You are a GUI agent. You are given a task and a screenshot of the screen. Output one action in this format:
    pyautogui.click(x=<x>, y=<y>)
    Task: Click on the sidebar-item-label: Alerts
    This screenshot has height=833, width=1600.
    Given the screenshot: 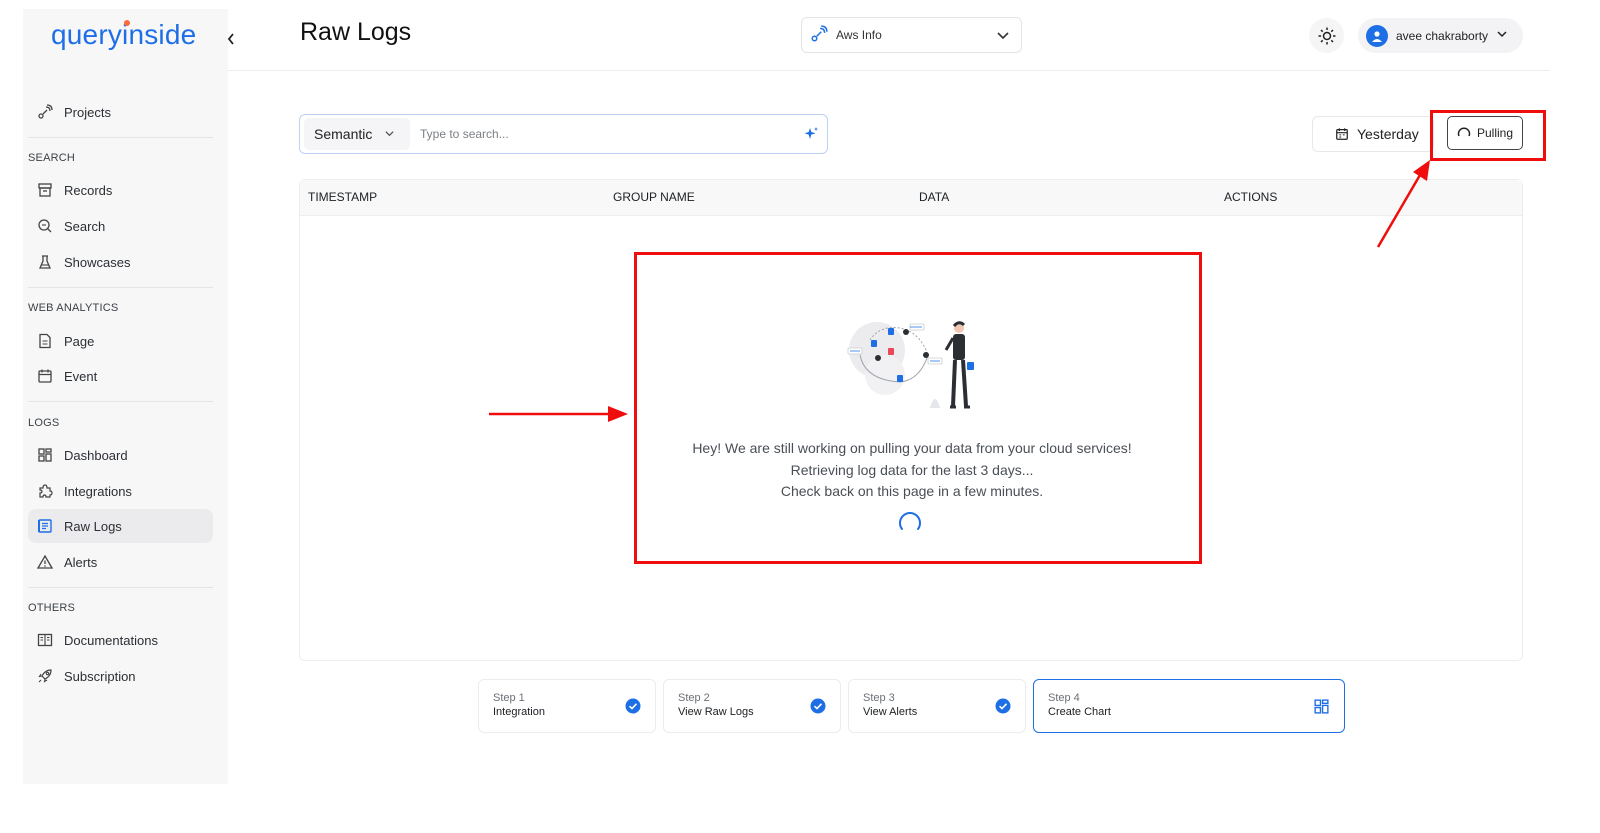 What is the action you would take?
    pyautogui.click(x=81, y=562)
    